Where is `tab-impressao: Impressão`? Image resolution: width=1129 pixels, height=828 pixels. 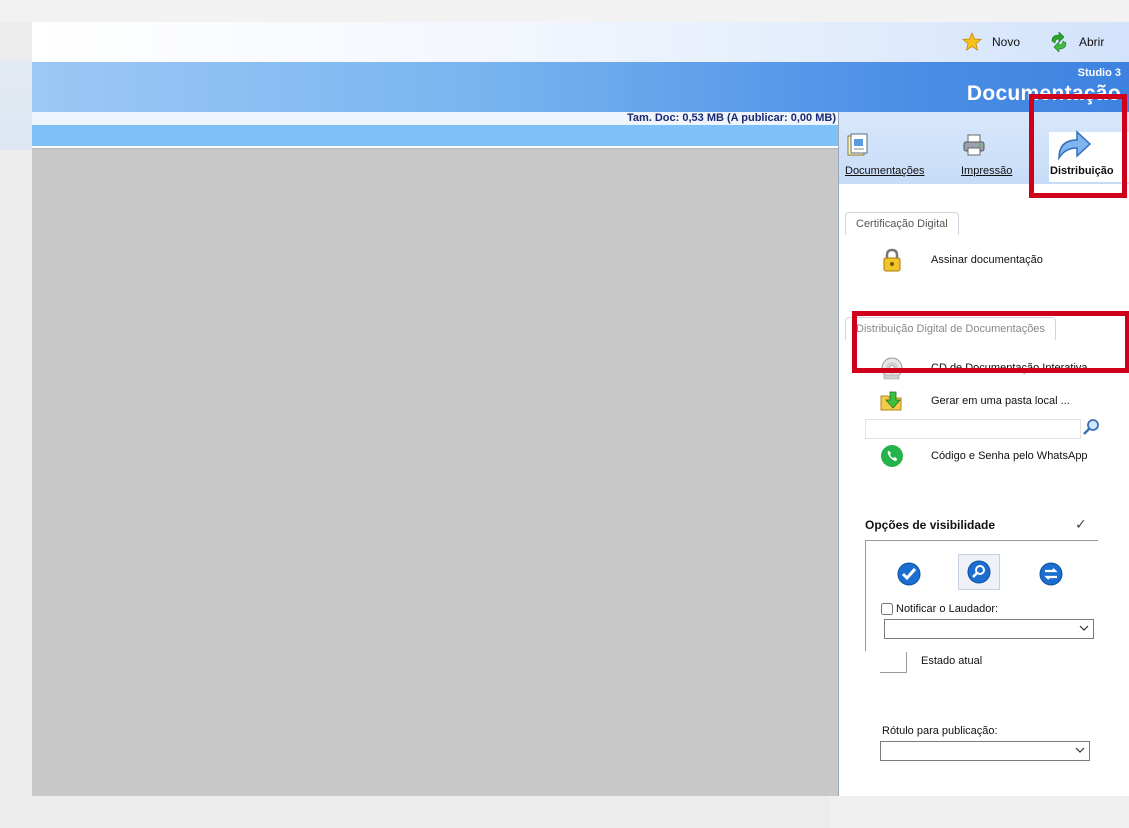
tab-impressao: Impressão is located at coordinates (996, 157).